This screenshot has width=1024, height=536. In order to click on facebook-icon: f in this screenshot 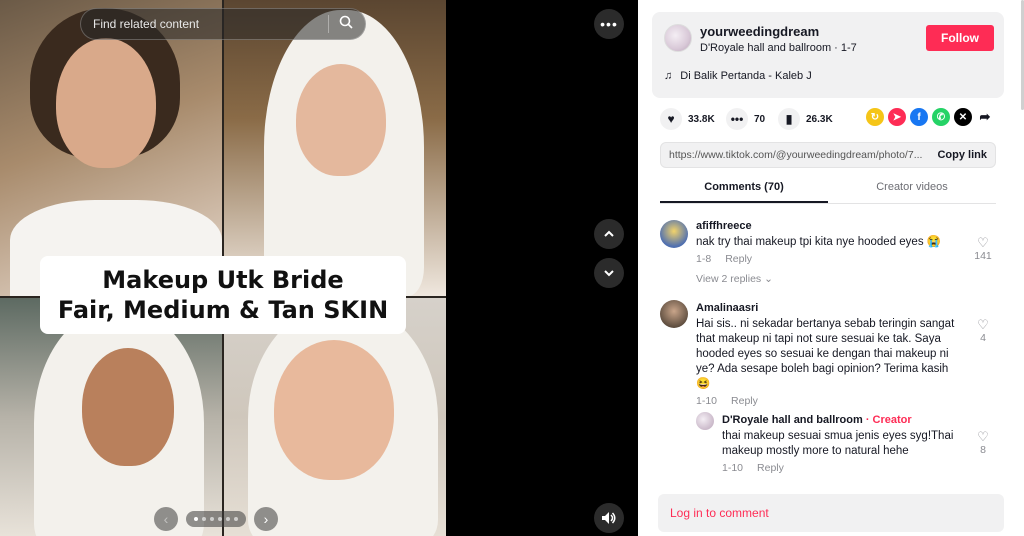, I will do `click(919, 117)`.